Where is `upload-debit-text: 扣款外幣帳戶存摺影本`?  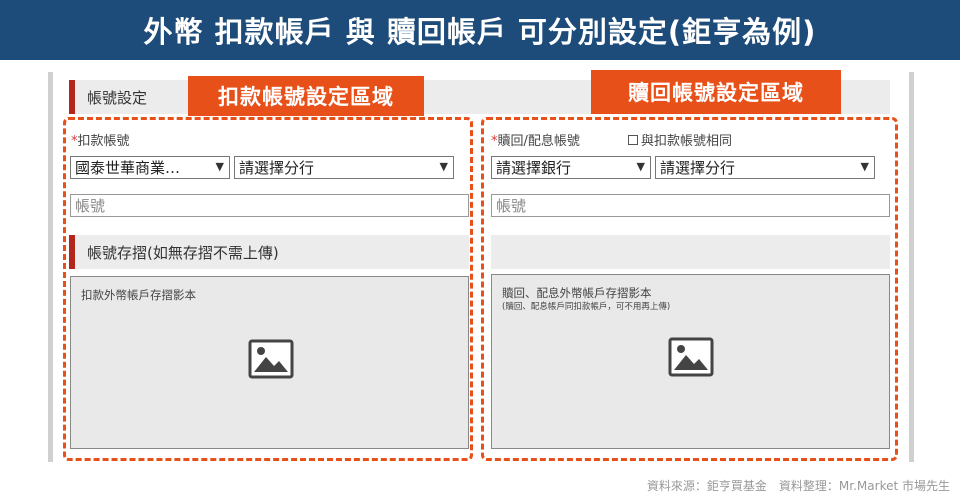 upload-debit-text: 扣款外幣帳戶存摺影本 is located at coordinates (138, 295).